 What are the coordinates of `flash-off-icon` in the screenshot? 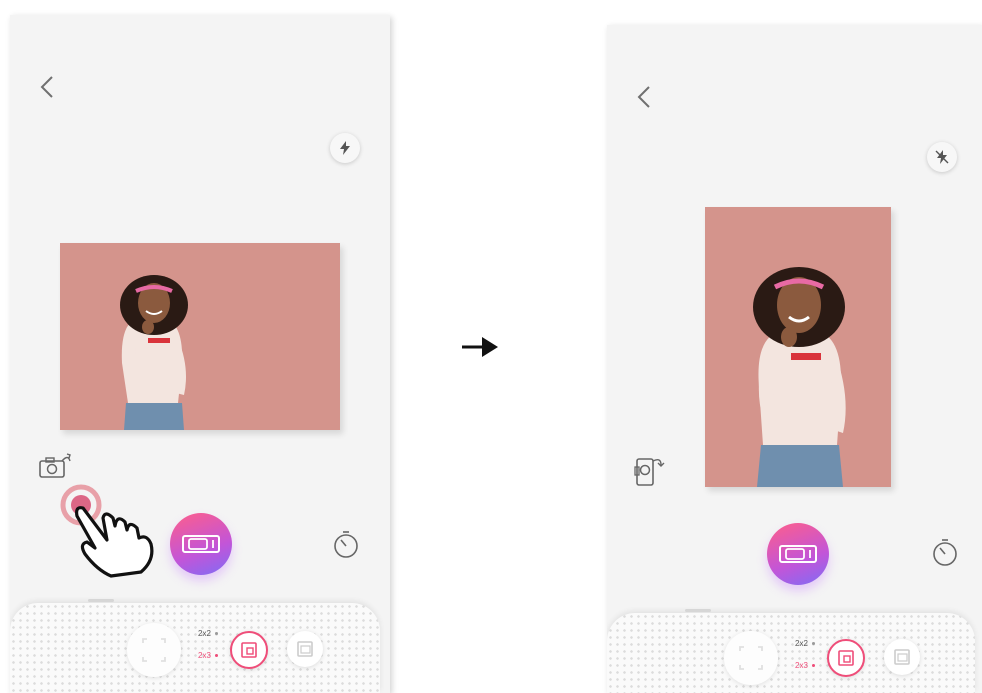 It's located at (942, 157).